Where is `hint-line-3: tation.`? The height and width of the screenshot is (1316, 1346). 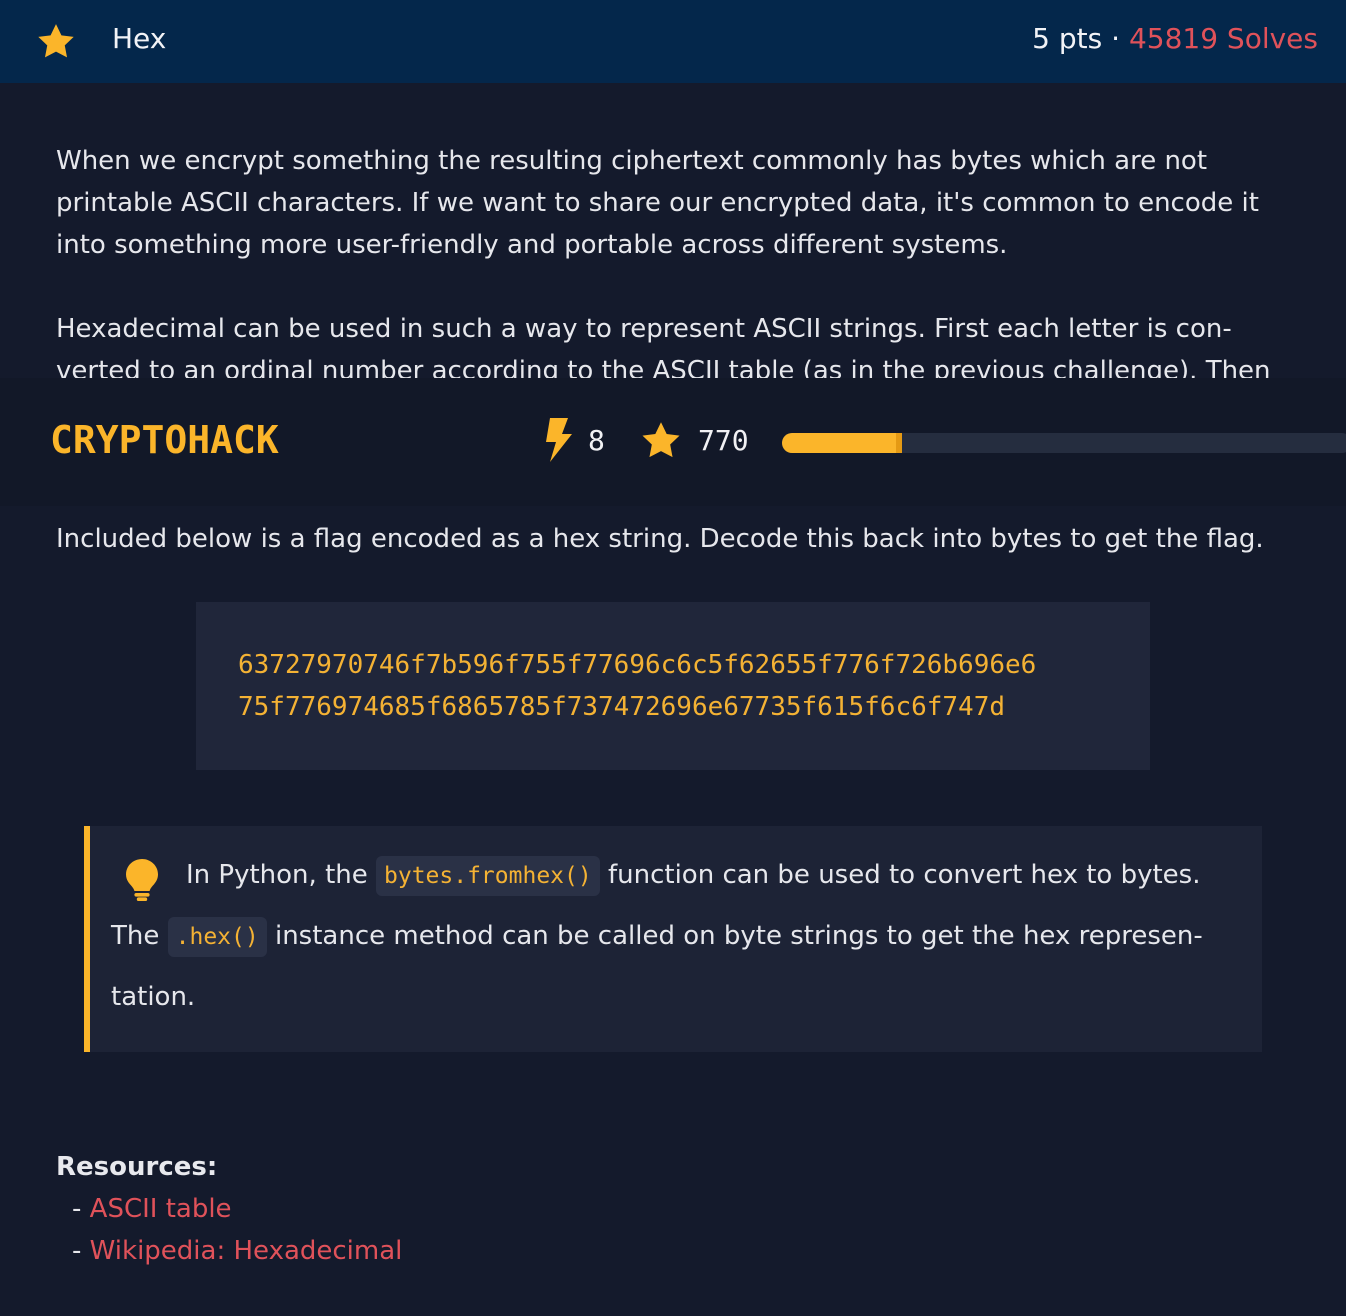
hint-line-3: tation. is located at coordinates (153, 997).